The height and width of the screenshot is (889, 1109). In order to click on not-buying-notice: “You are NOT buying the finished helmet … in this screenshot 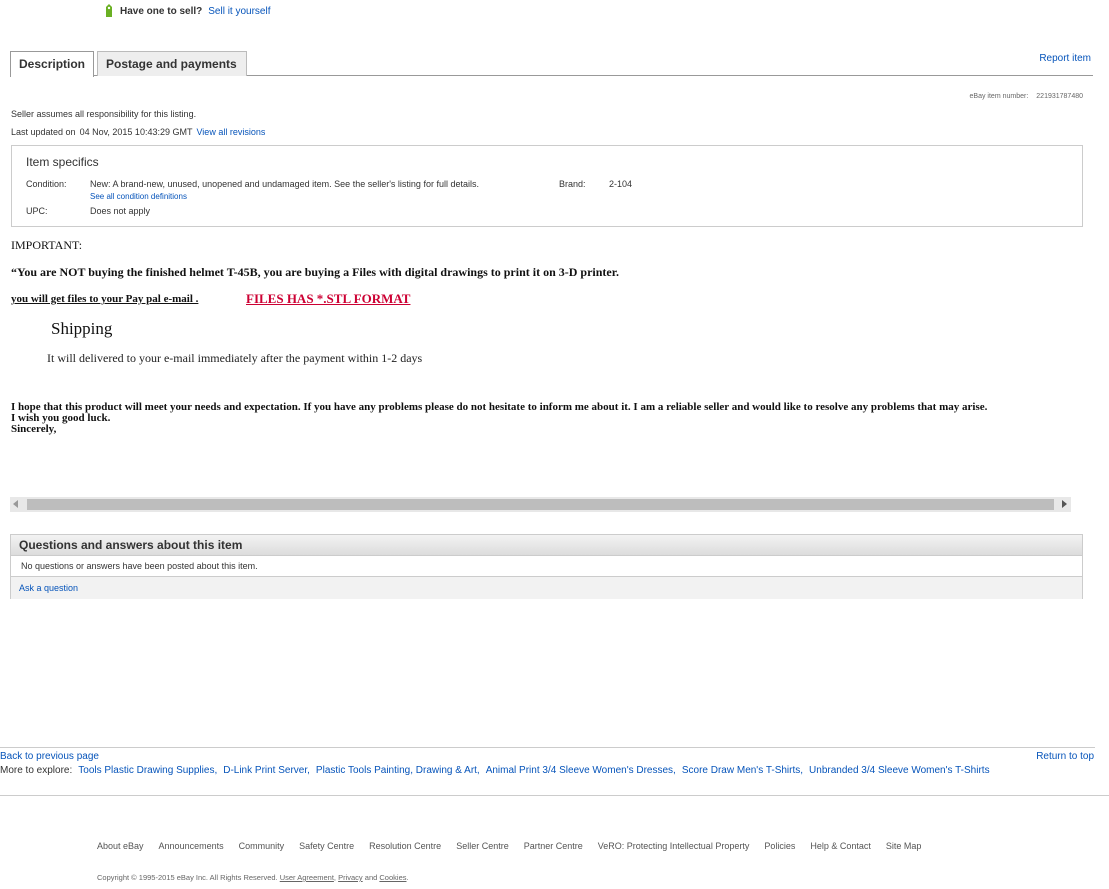, I will do `click(315, 272)`.